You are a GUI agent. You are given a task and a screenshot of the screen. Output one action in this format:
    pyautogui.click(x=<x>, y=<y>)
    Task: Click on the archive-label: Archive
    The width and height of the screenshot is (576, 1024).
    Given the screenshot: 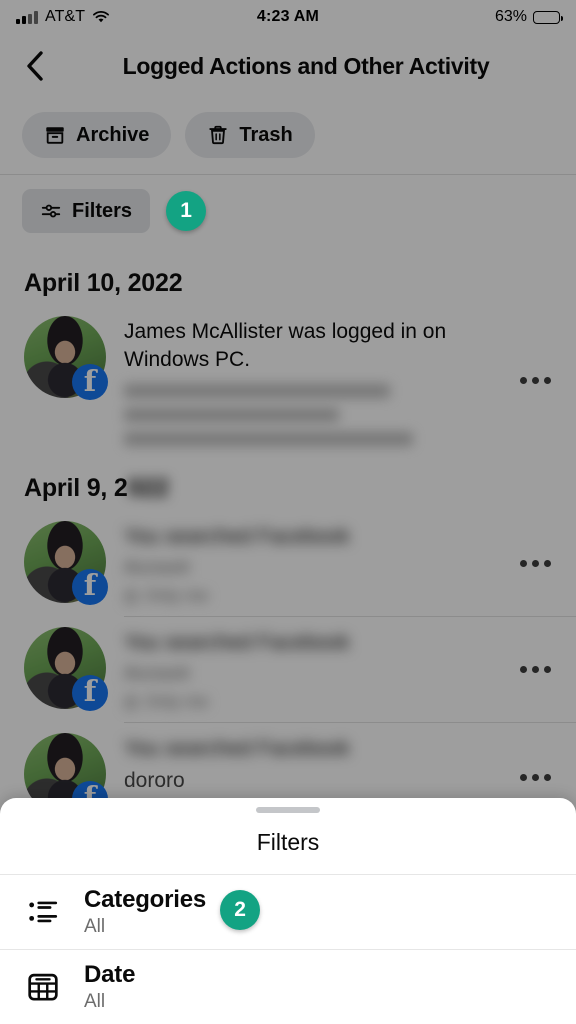 What is the action you would take?
    pyautogui.click(x=113, y=134)
    